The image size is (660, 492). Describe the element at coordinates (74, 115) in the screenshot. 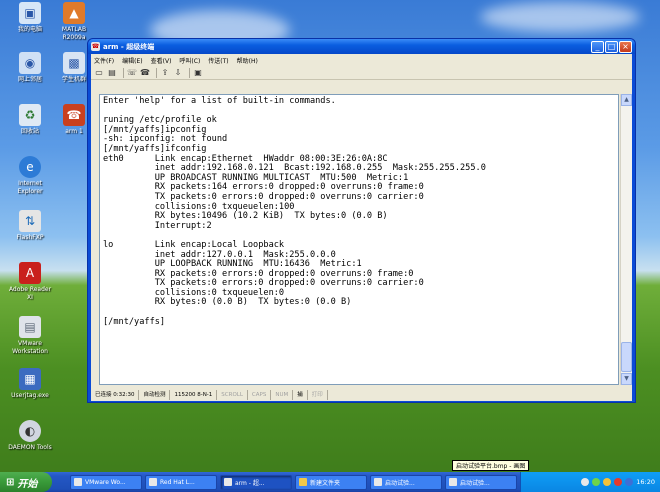

I see `arm-icon: ☎` at that location.